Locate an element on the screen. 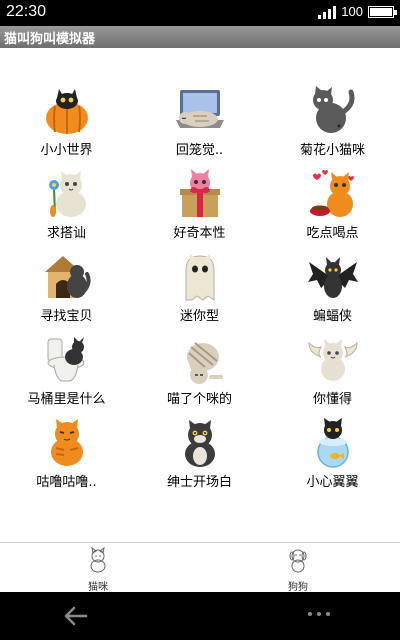 The image size is (400, 640). grid-item-eat-drink: 吃点喝点 is located at coordinates (332, 206).